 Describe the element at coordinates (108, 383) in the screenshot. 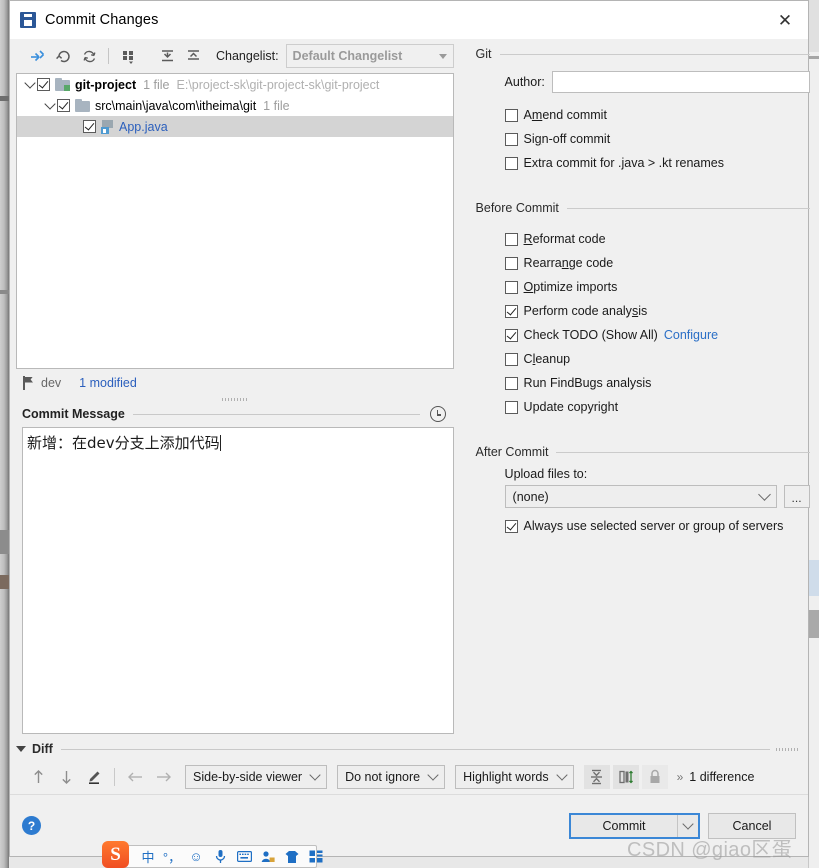

I see `modified-count: 1 modified` at that location.